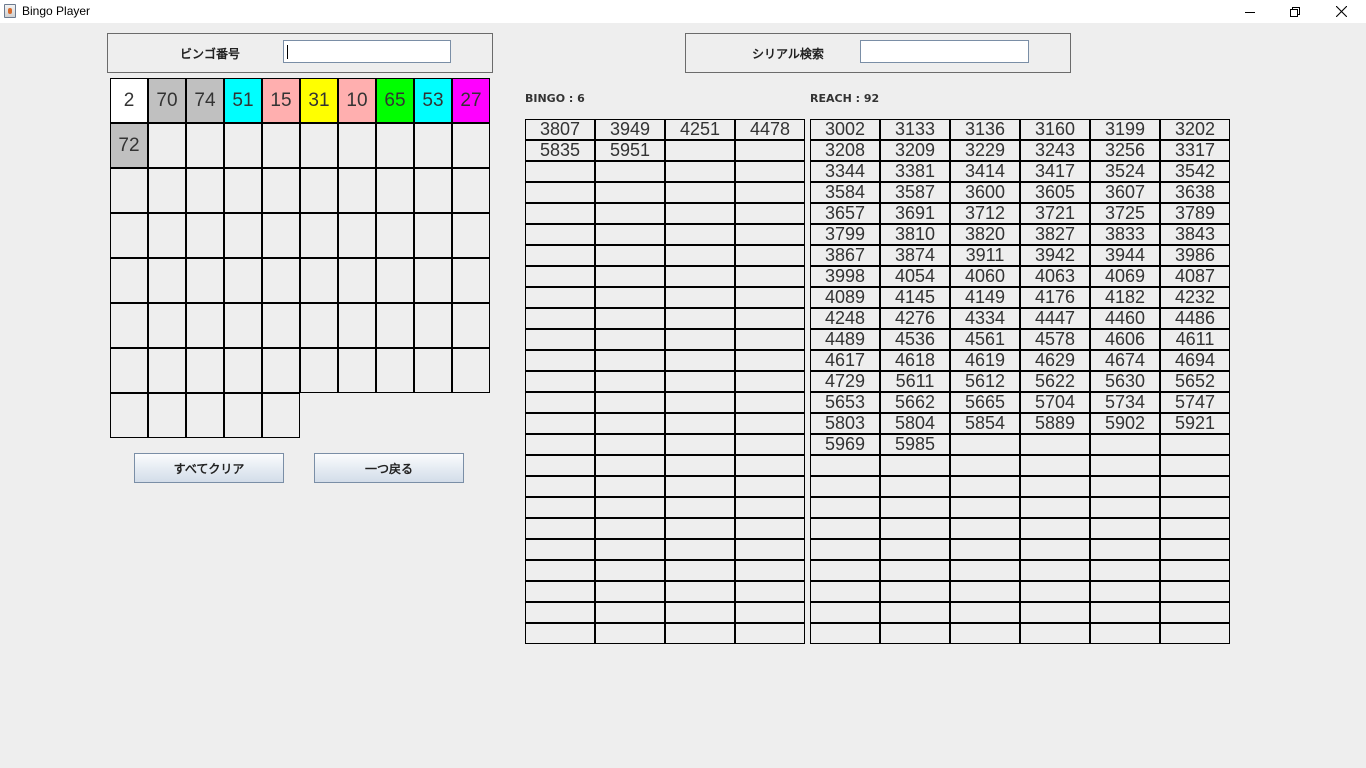 This screenshot has width=1366, height=768. I want to click on reach-serial-cell: 3799, so click(845, 234).